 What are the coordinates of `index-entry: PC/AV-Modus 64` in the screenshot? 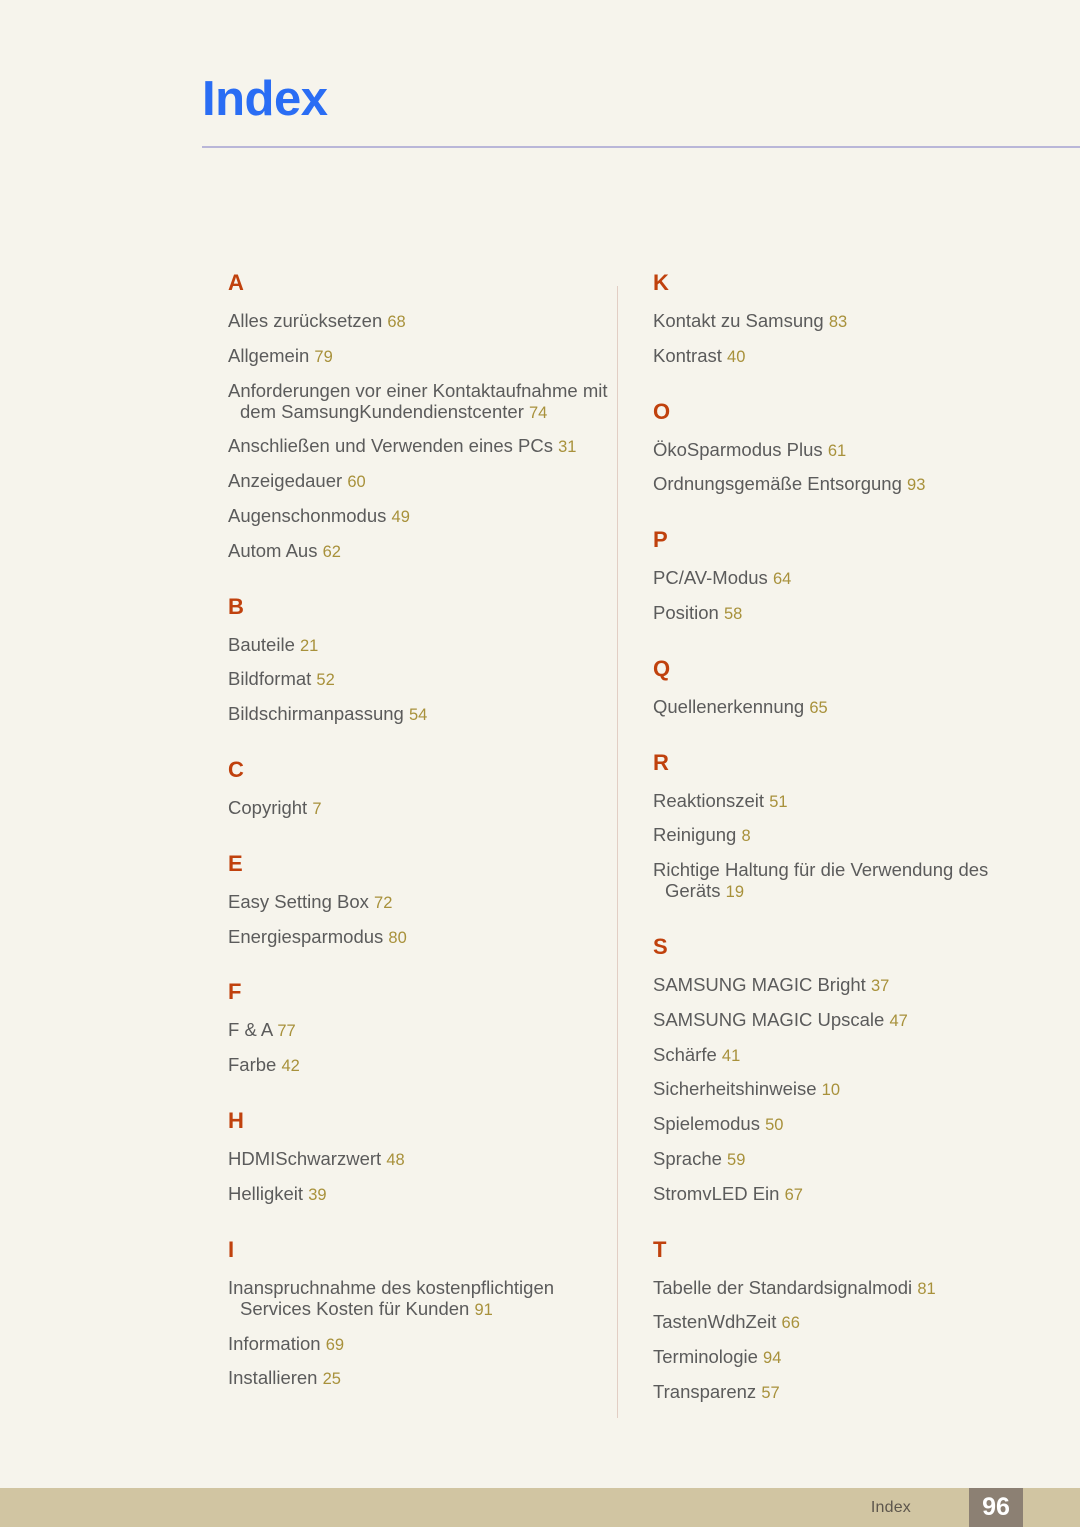 It's located at (848, 578).